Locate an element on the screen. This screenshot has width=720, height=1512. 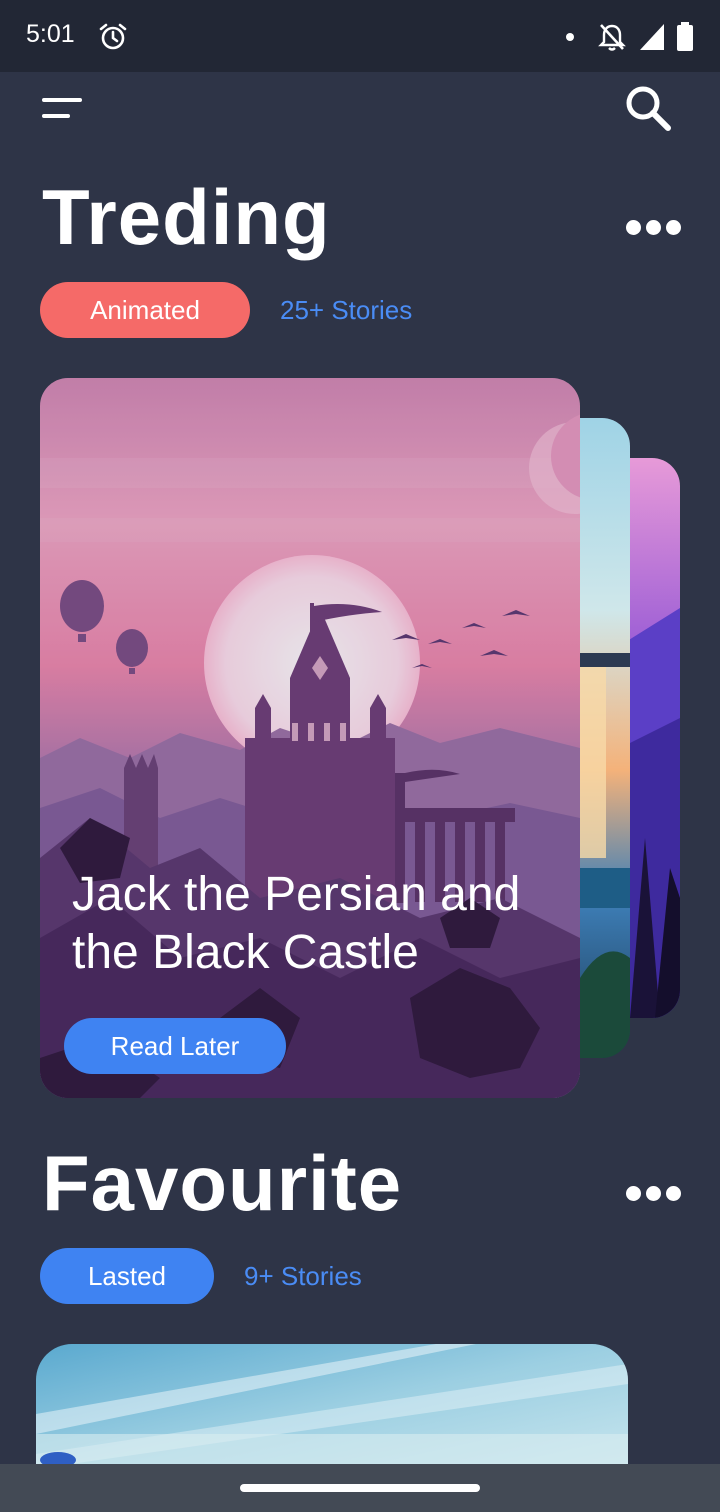
favourite-title: Favourite is located at coordinates (222, 1183).